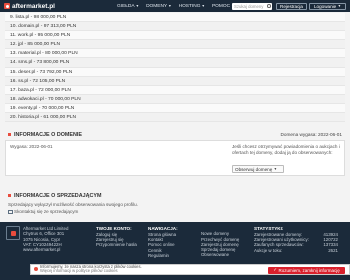 The height and width of the screenshot is (280, 350). What do you see at coordinates (10, 212) in the screenshot?
I see `mail-icon` at bounding box center [10, 212].